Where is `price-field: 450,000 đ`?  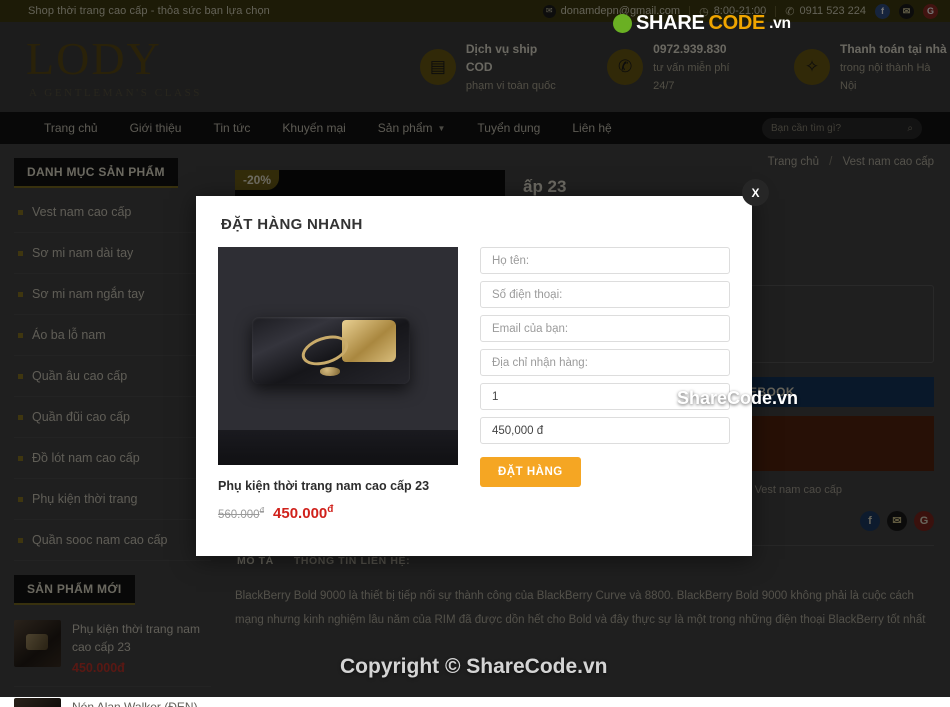 price-field: 450,000 đ is located at coordinates (605, 430).